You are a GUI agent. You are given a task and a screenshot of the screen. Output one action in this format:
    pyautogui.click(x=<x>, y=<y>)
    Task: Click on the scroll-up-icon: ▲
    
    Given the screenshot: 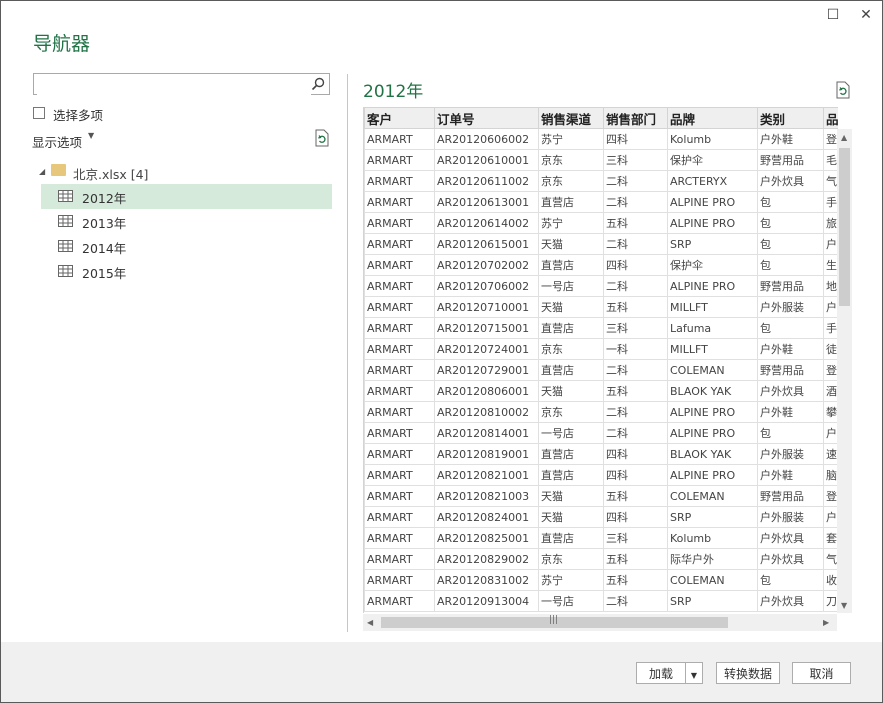 What is the action you would take?
    pyautogui.click(x=844, y=137)
    